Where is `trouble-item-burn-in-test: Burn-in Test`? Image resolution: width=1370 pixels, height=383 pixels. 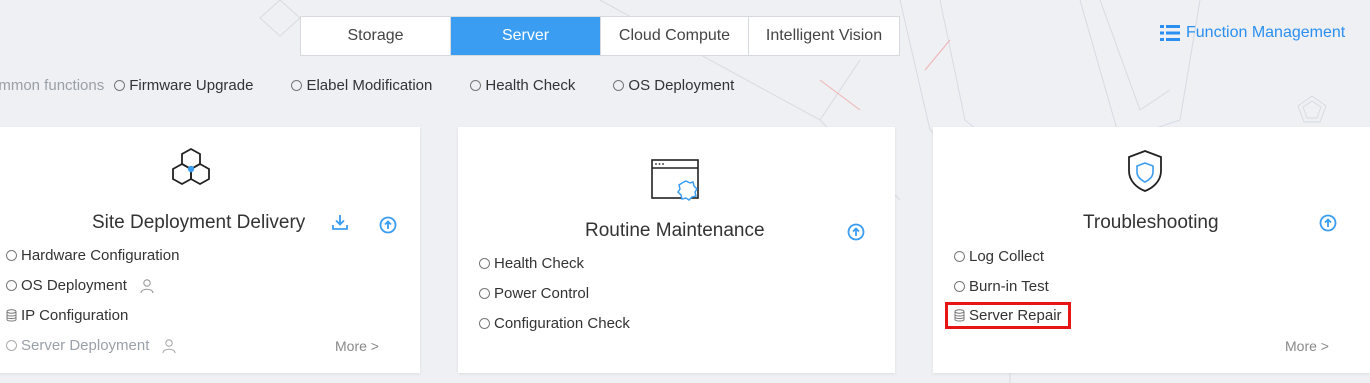 trouble-item-burn-in-test: Burn-in Test is located at coordinates (1001, 286).